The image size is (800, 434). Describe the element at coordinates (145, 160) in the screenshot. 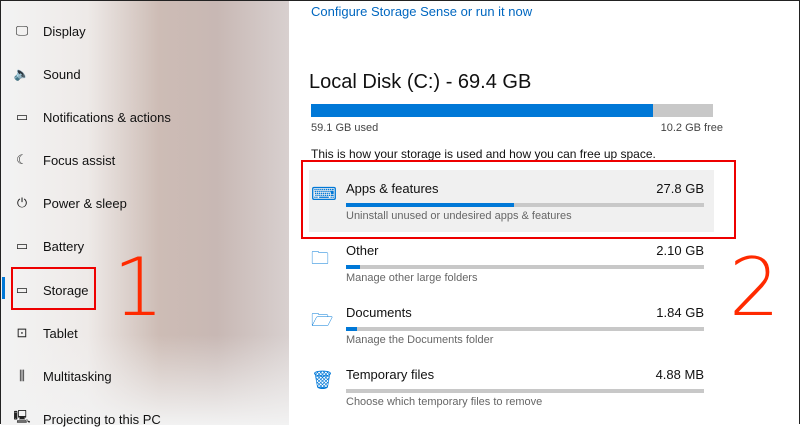

I see `sidebar-item-focus-assist: ☾ Focus assist` at that location.